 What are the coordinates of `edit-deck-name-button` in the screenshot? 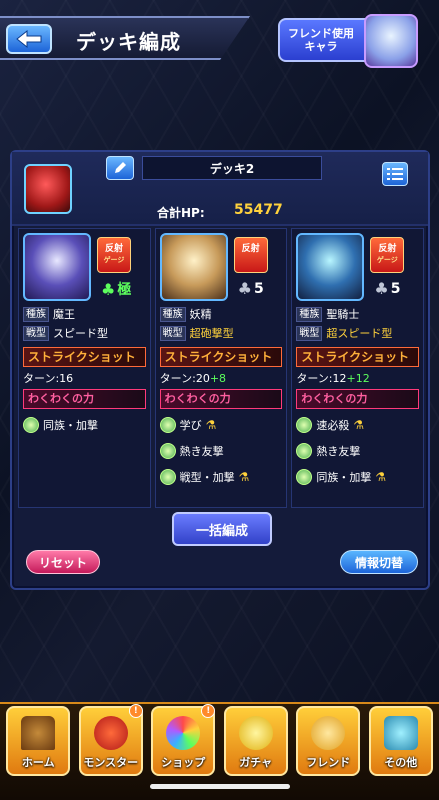 It's located at (120, 168).